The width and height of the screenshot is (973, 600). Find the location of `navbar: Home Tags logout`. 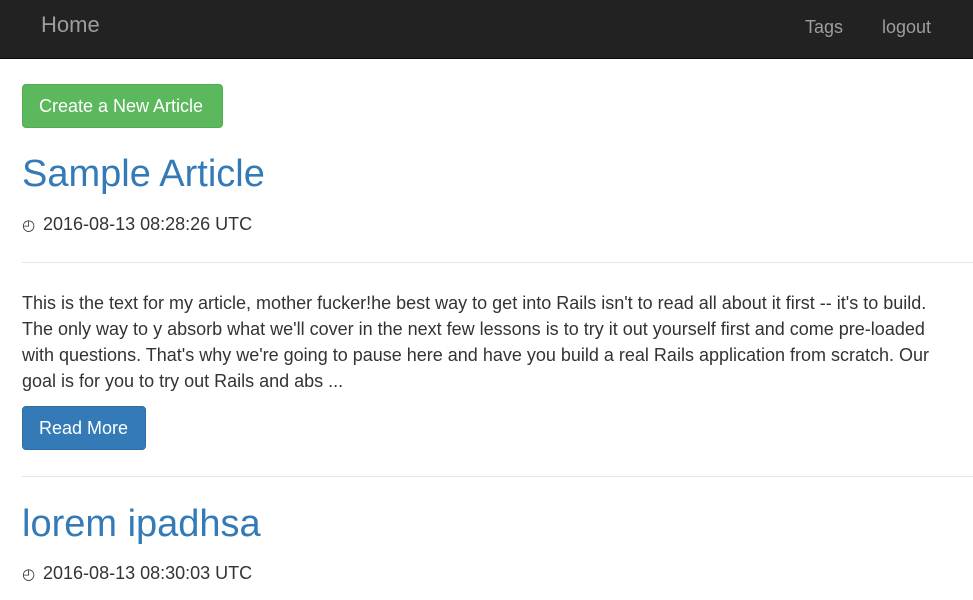

navbar: Home Tags logout is located at coordinates (486, 29).